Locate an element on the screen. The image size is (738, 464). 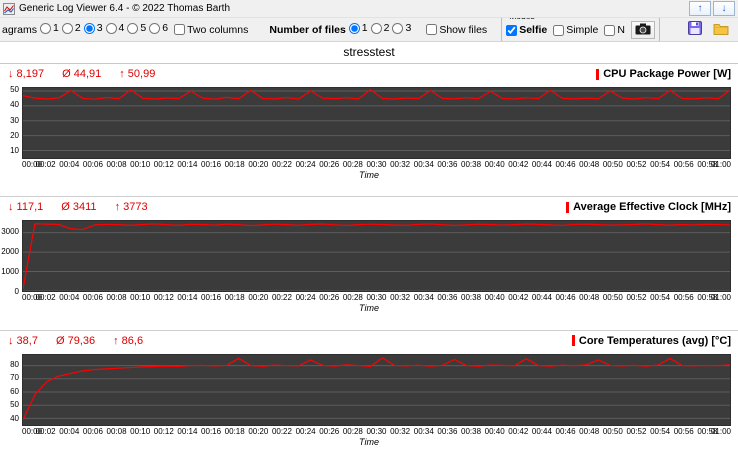
screenshot-button is located at coordinates (642, 30).